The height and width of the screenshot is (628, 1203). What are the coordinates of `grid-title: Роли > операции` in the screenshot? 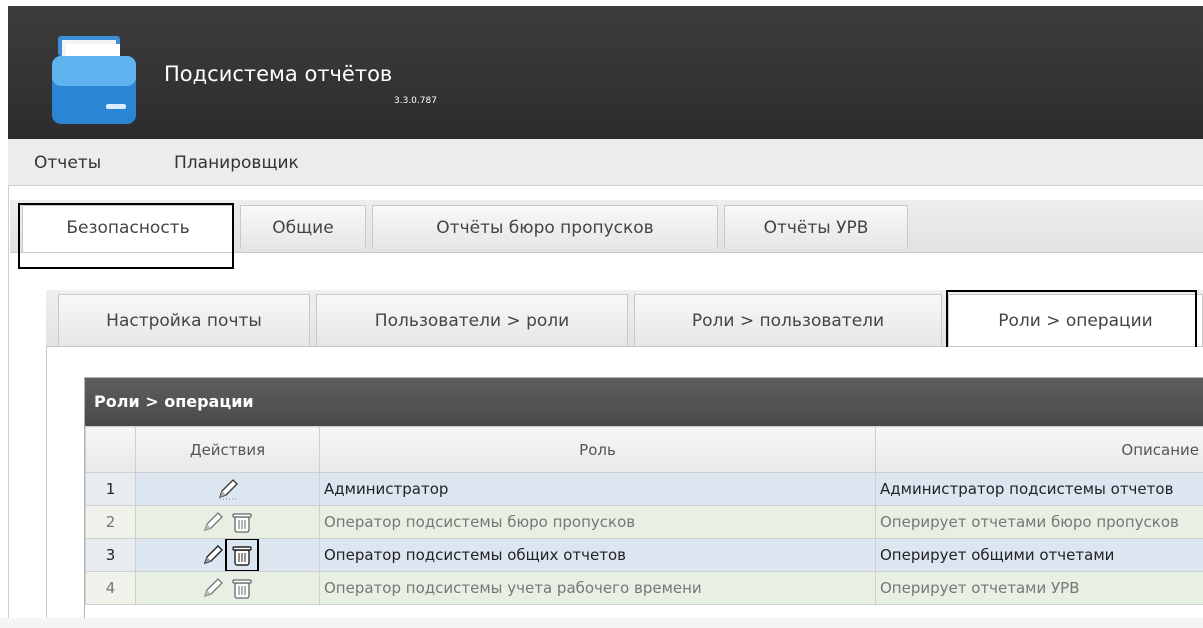 It's located at (644, 402).